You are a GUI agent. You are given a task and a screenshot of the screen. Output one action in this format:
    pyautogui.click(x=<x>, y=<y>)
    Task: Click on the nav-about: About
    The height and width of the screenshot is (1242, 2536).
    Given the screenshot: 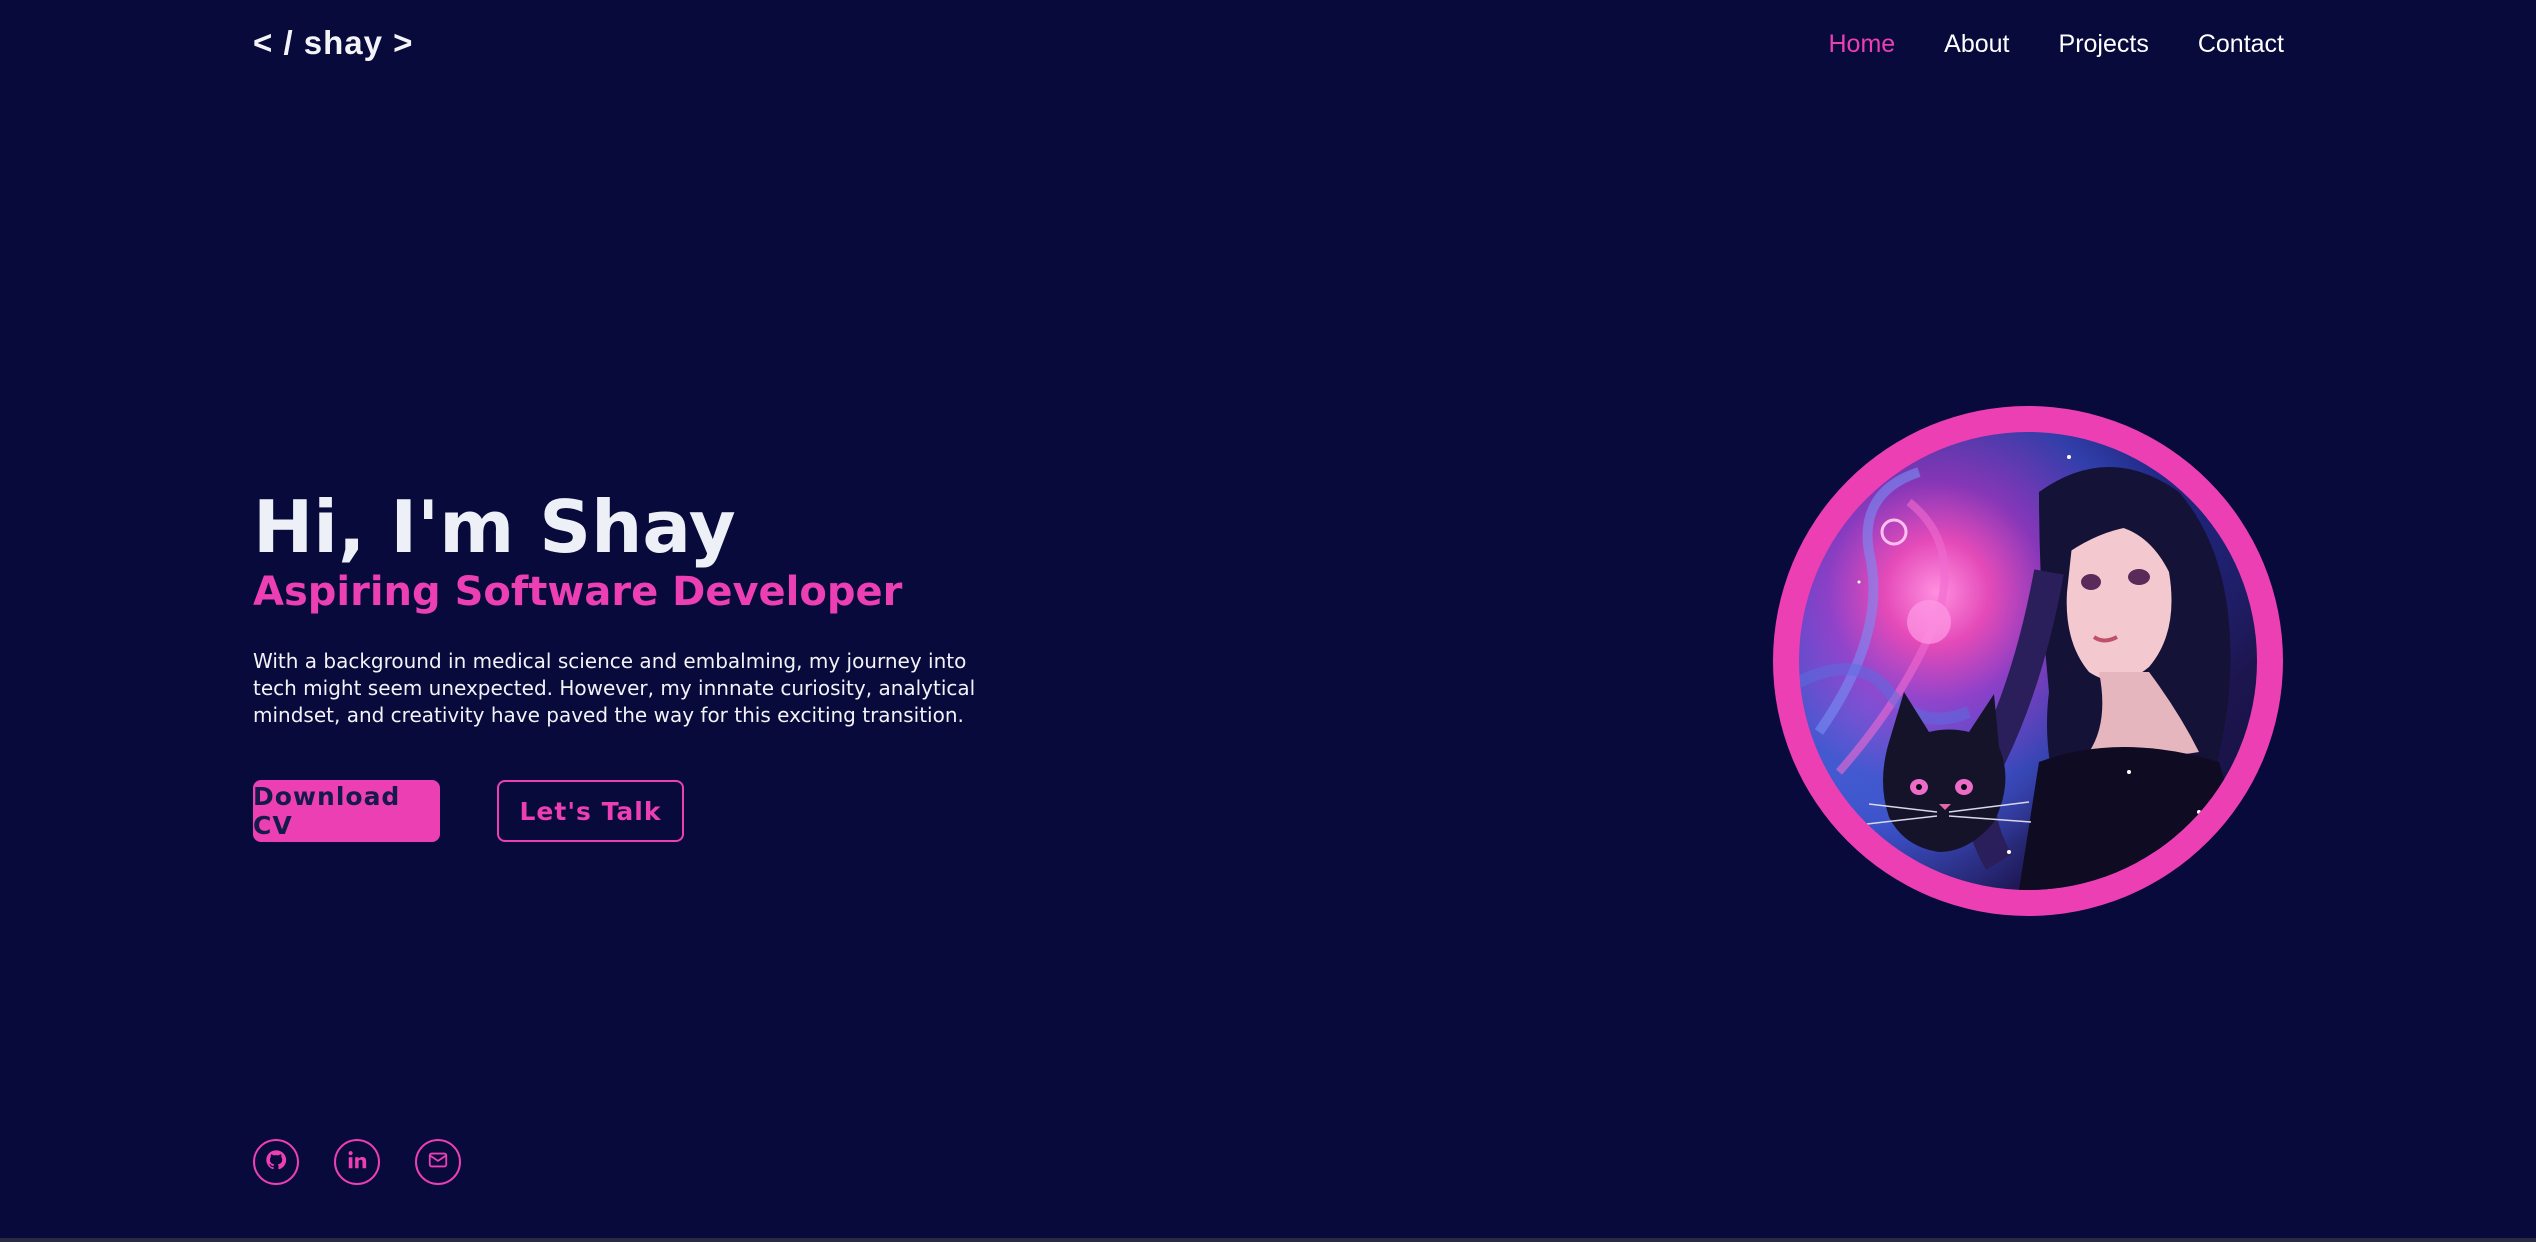 What is the action you would take?
    pyautogui.click(x=1976, y=44)
    